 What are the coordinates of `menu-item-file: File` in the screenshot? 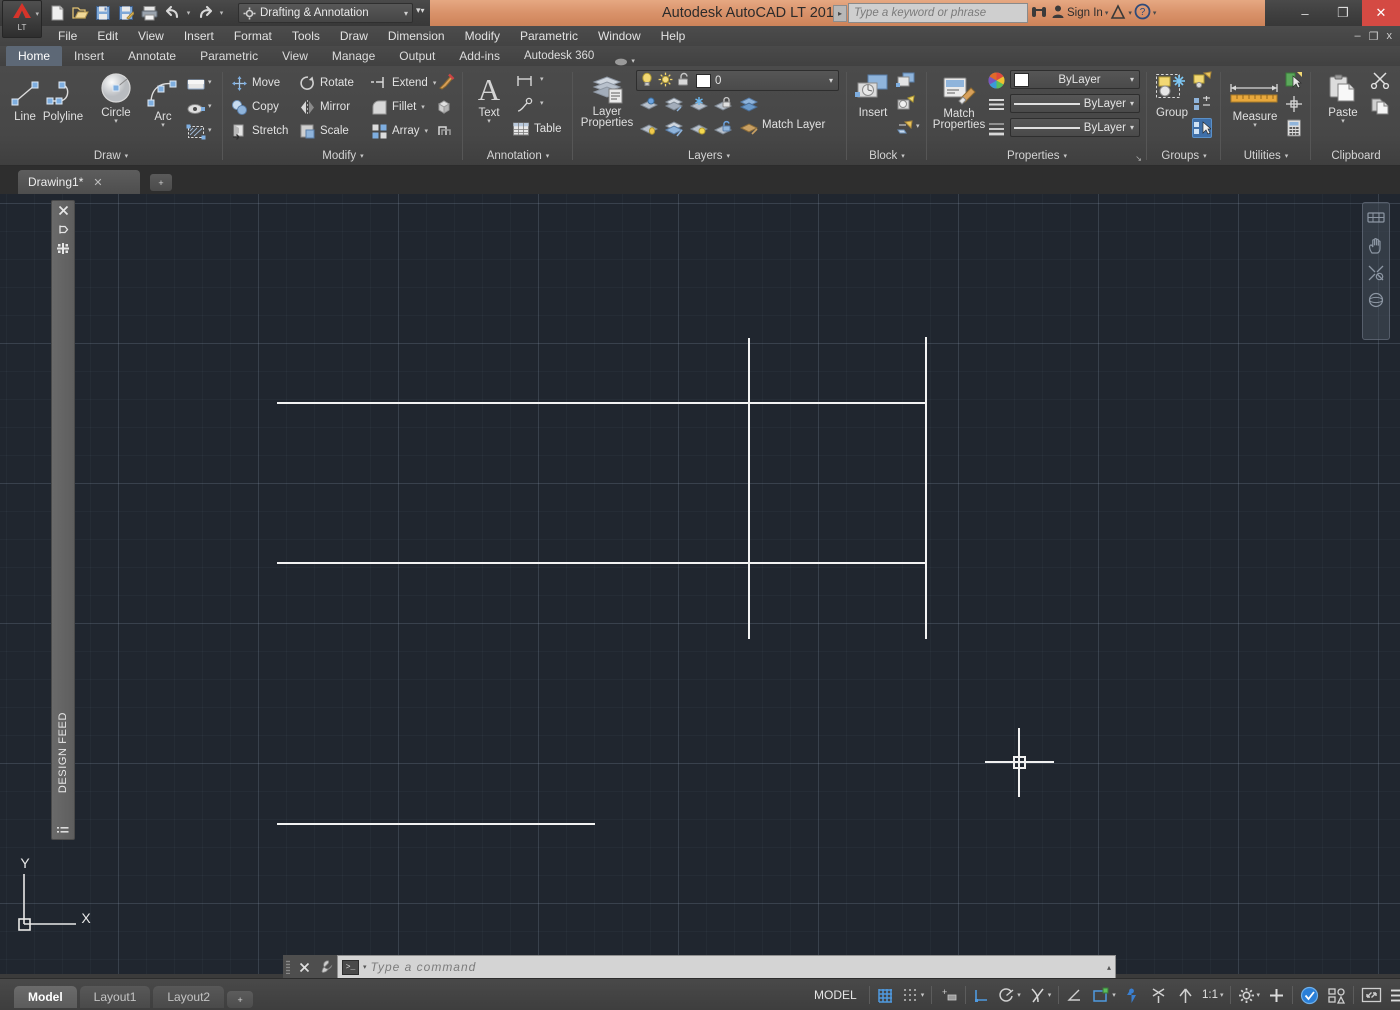 It's located at (67, 36).